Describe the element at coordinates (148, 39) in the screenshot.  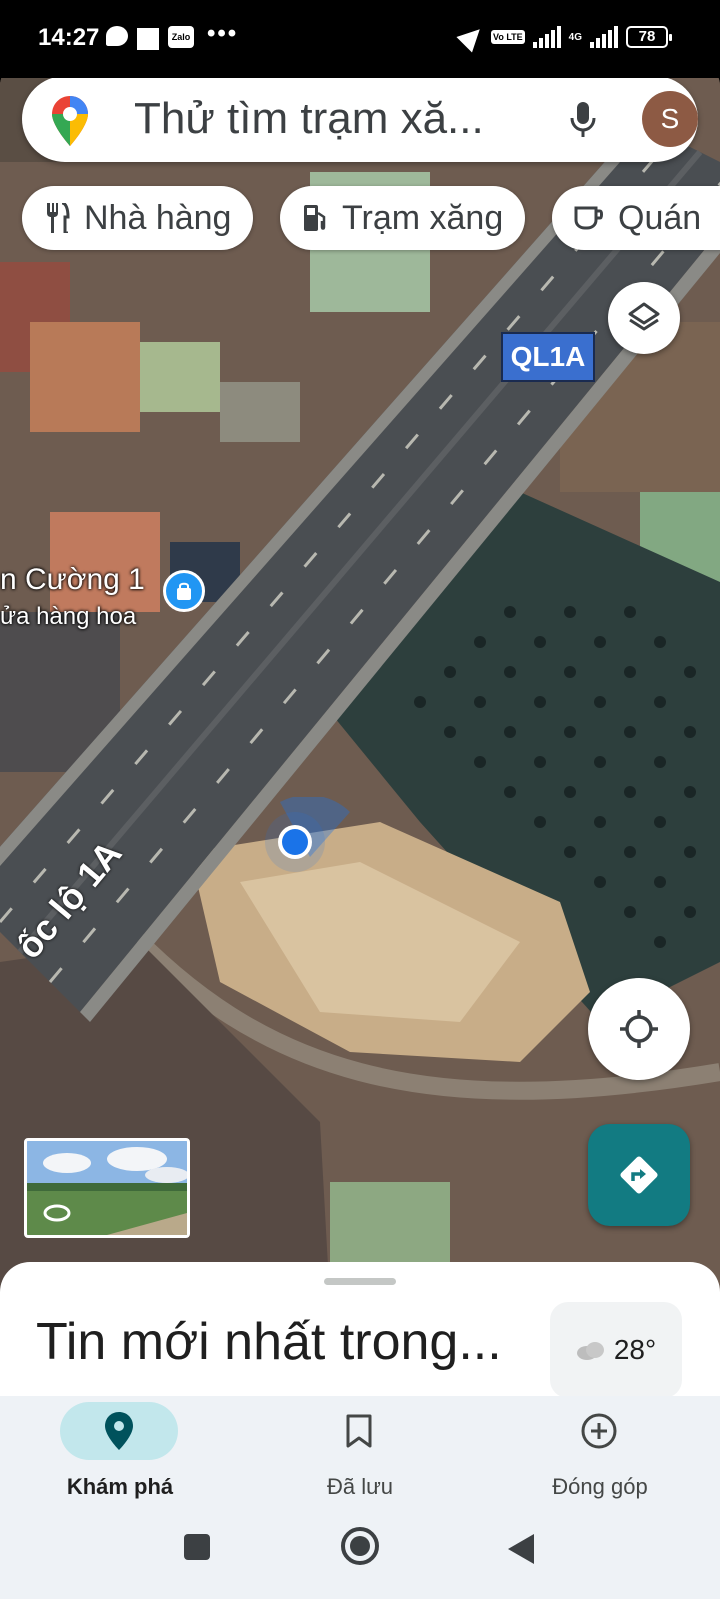
I see `gallery-notification-icon` at that location.